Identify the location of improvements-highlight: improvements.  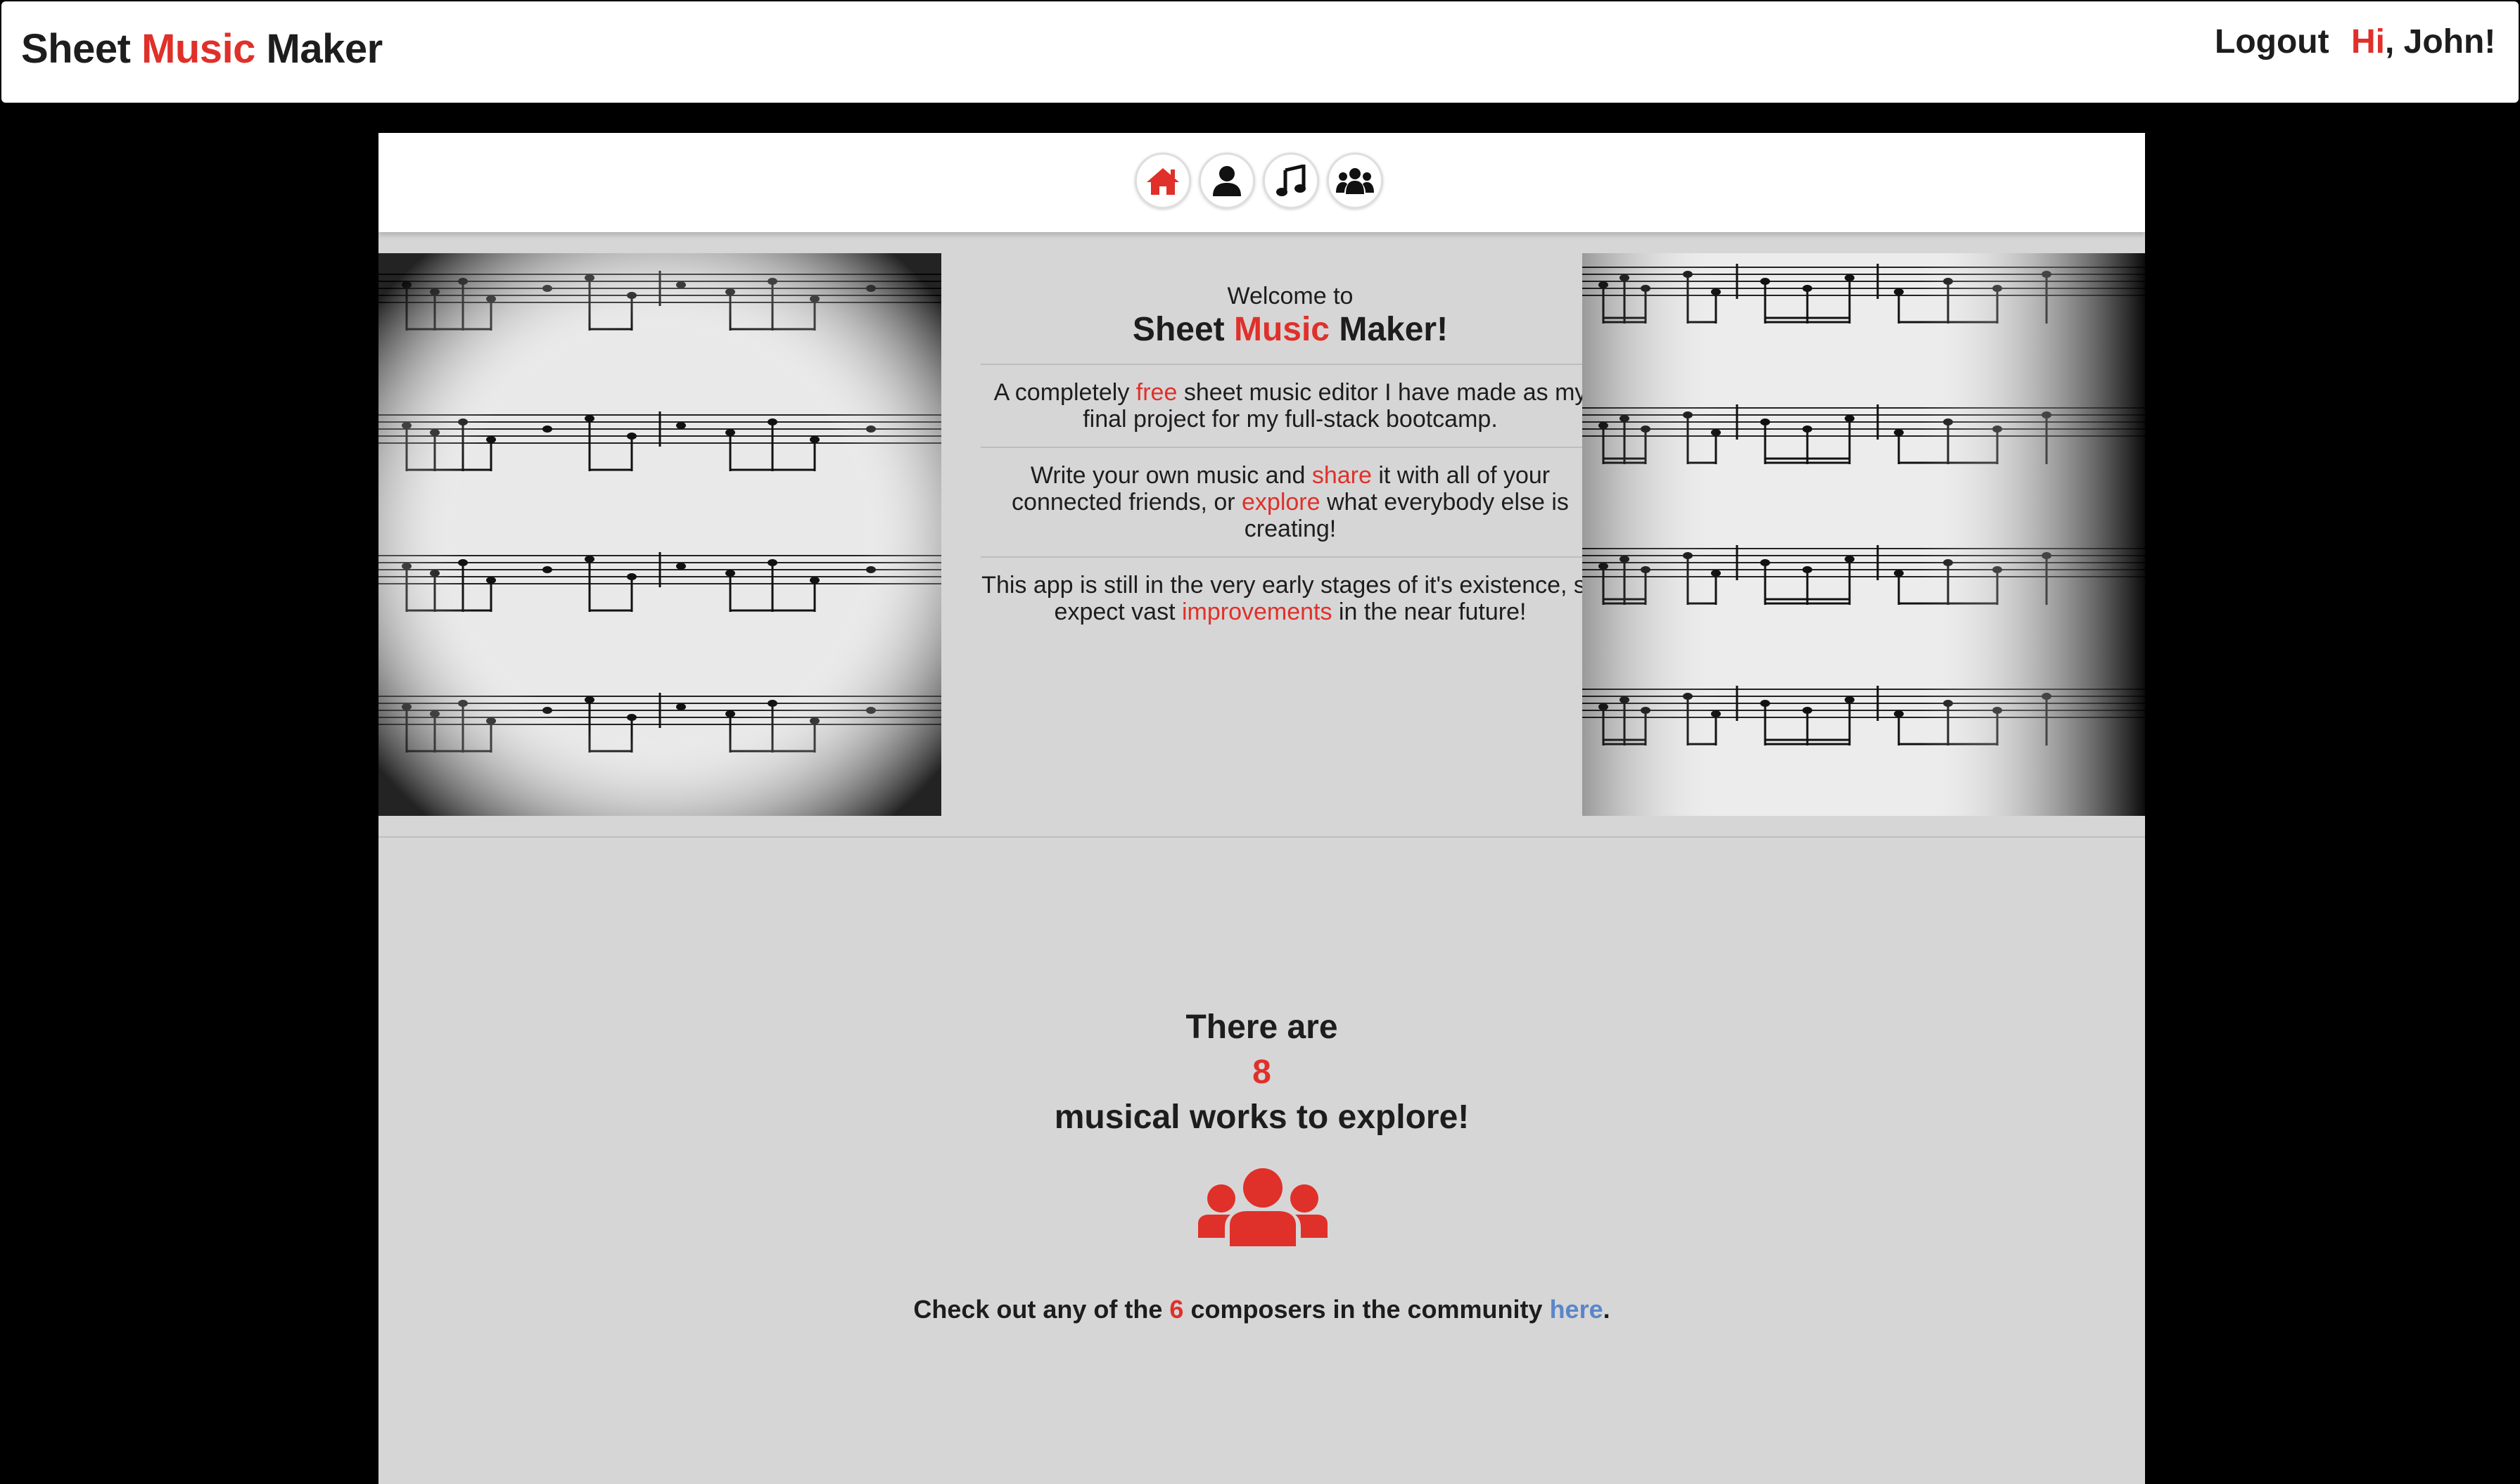
(1257, 612).